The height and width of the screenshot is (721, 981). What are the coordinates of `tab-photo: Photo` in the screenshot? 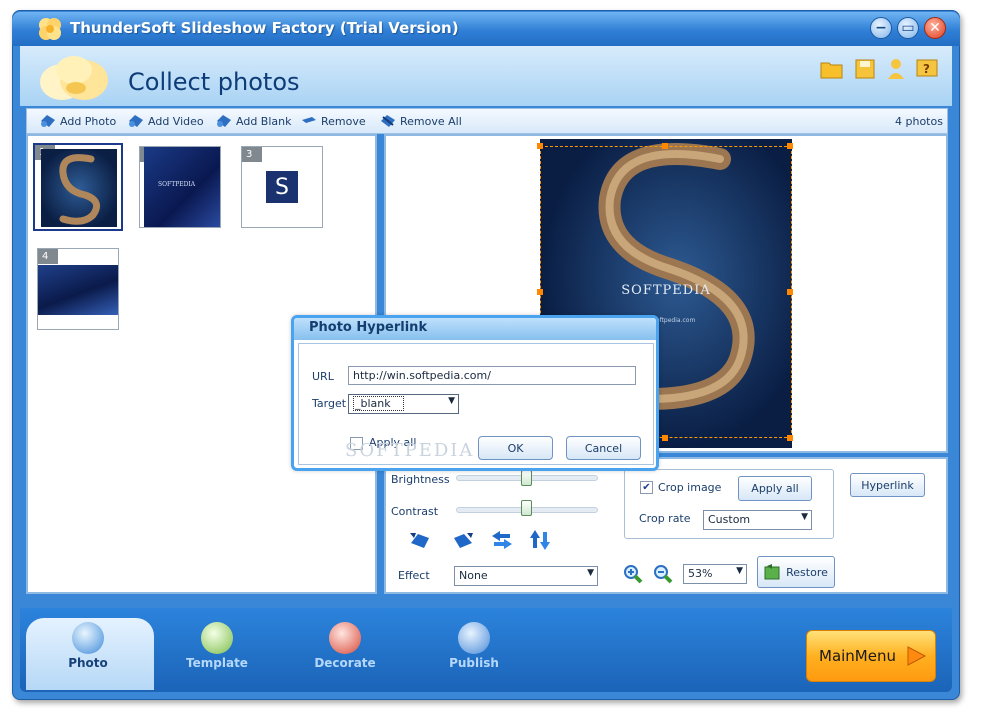 It's located at (88, 646).